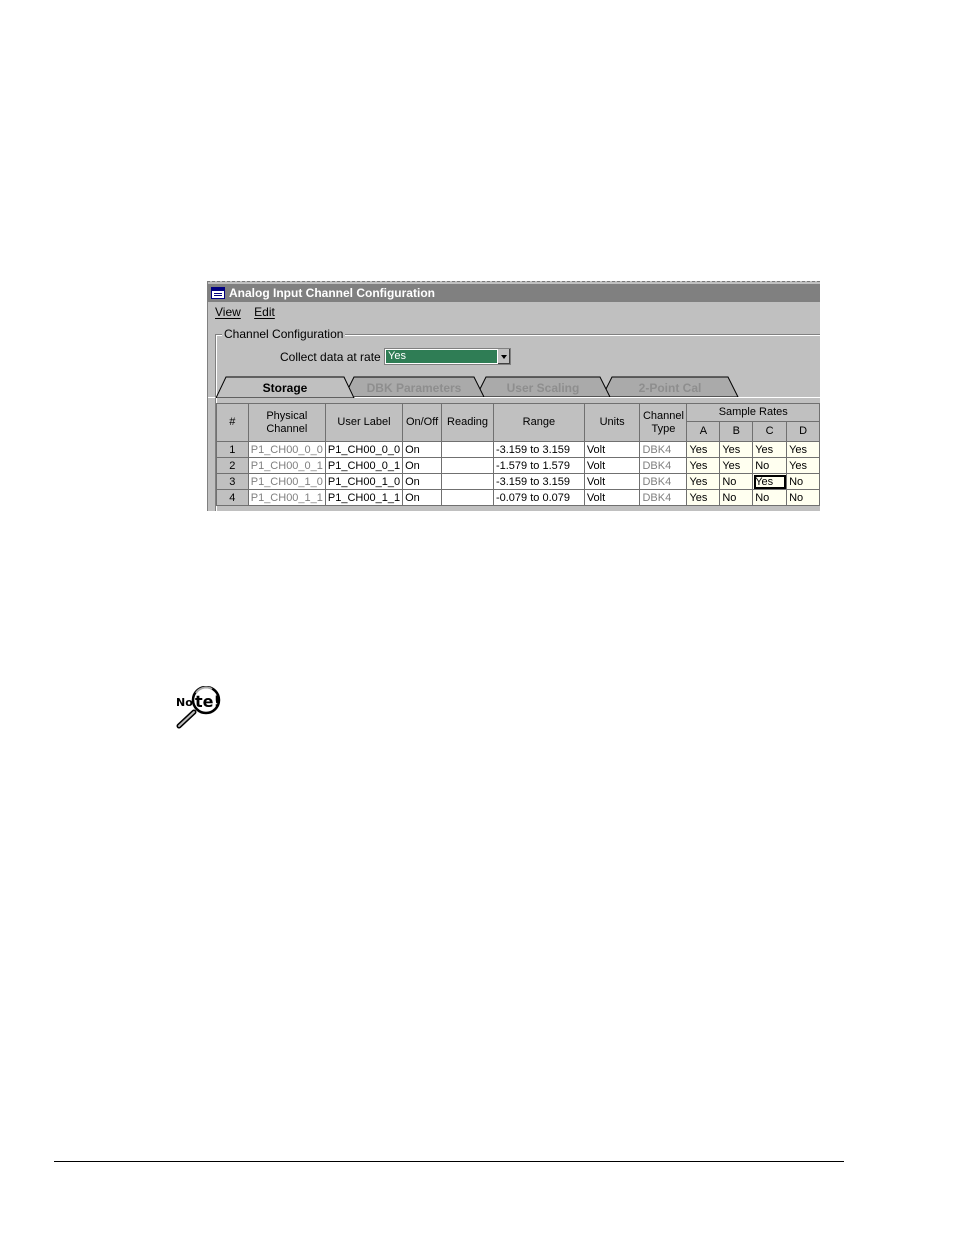  What do you see at coordinates (286, 497) in the screenshot?
I see `physical-channel-cell: P1_CH00_1_1` at bounding box center [286, 497].